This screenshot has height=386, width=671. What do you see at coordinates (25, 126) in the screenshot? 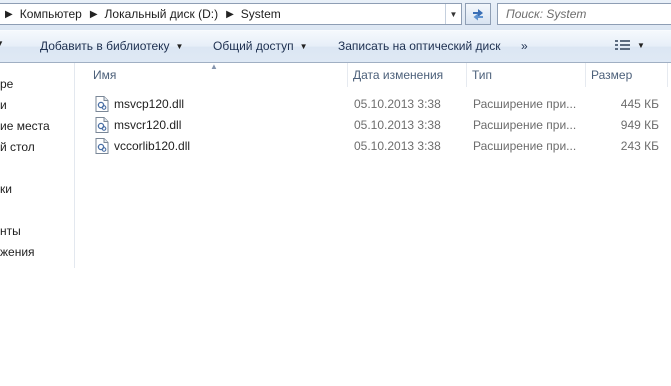
I see `nav-item-recent-places: ие места` at bounding box center [25, 126].